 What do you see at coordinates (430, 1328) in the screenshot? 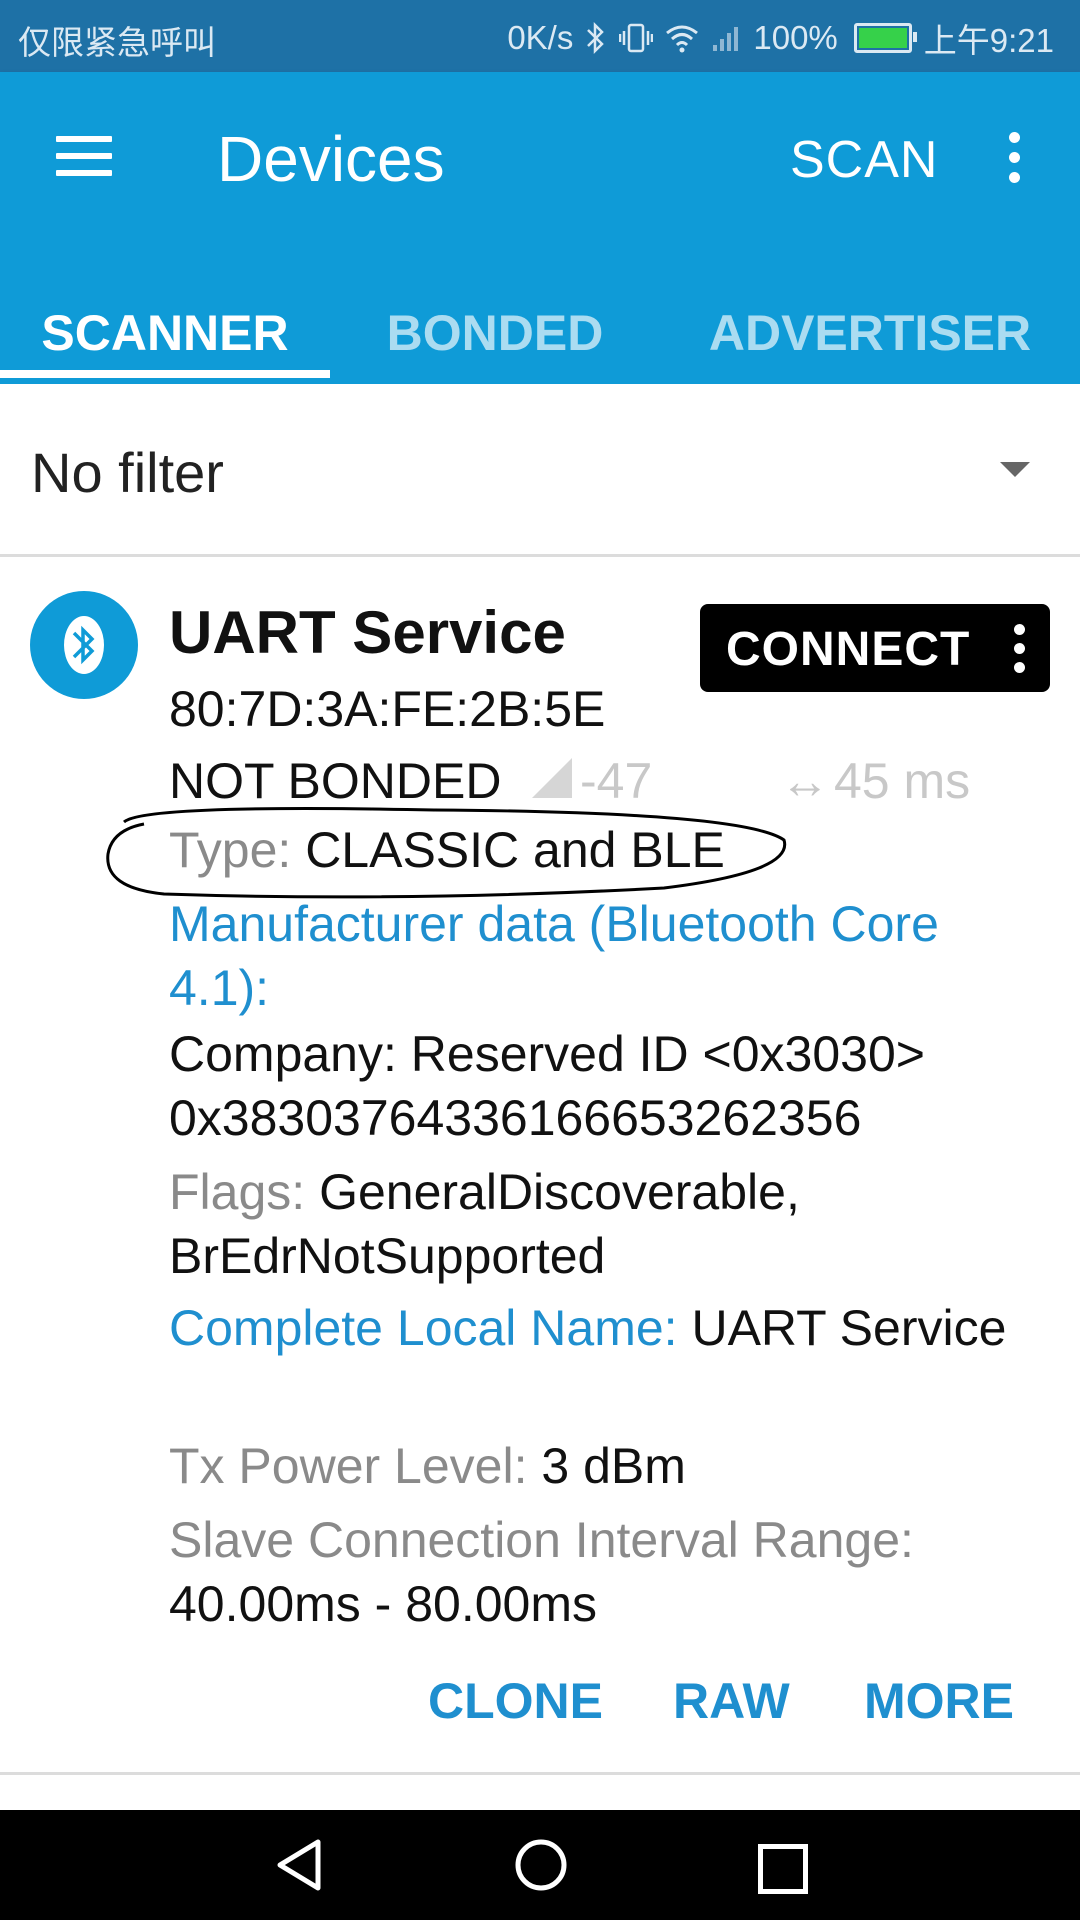
I see `local-name-label: Complete Local Name:` at bounding box center [430, 1328].